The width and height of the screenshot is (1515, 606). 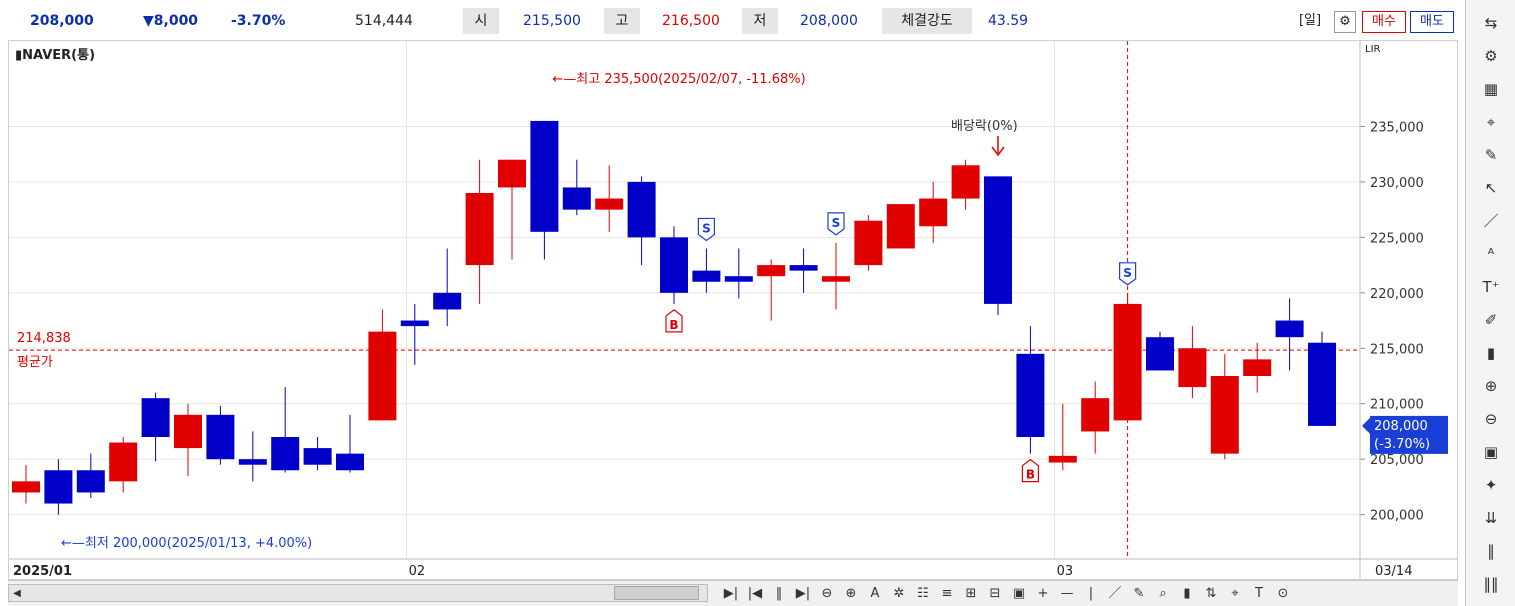 What do you see at coordinates (875, 594) in the screenshot?
I see `bottom-tool-icon: A` at bounding box center [875, 594].